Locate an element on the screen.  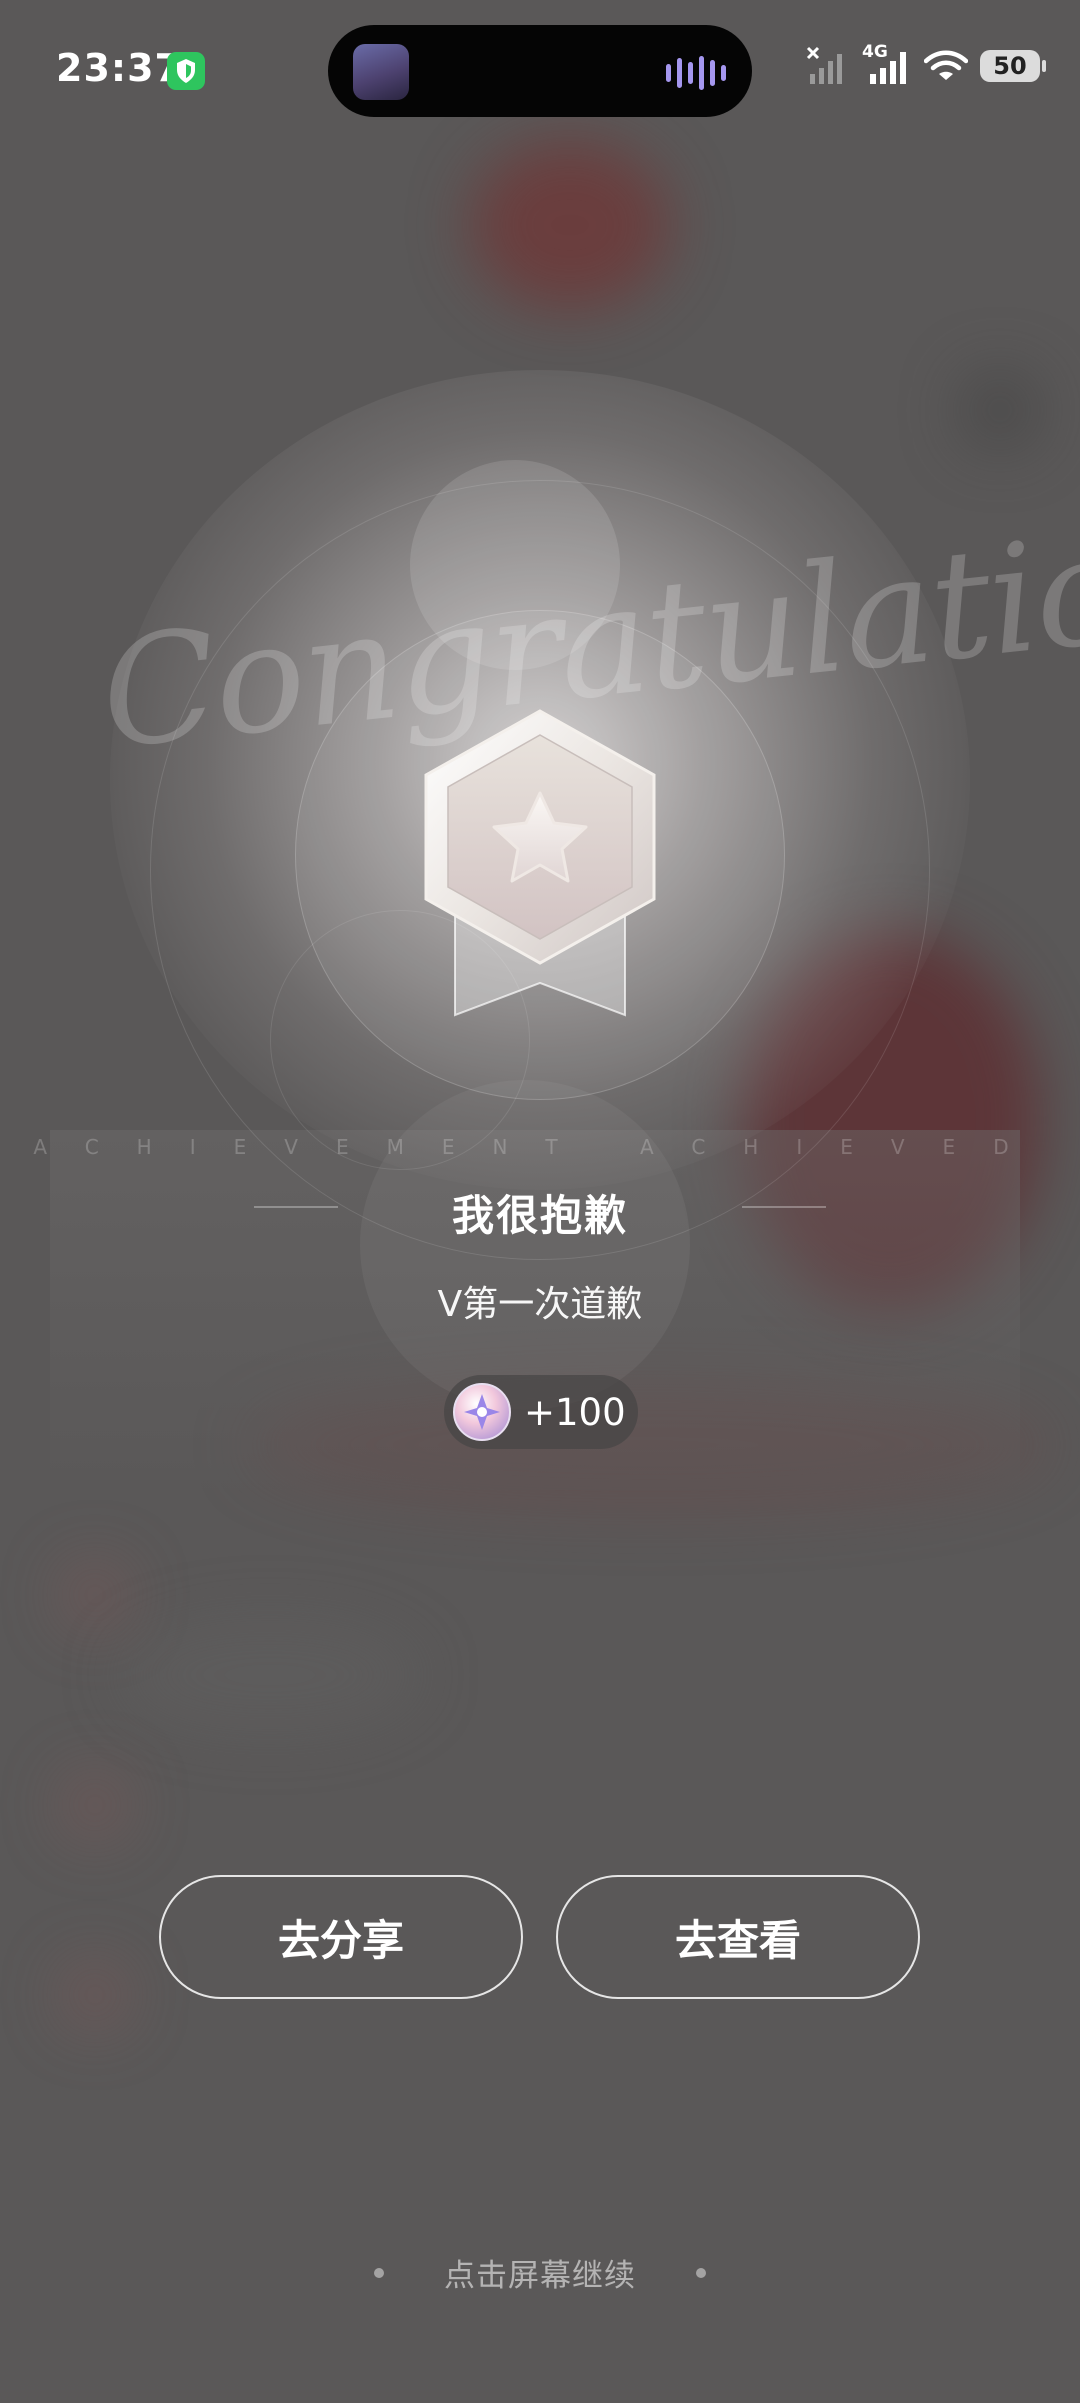
wifi-icon is located at coordinates (946, 65).